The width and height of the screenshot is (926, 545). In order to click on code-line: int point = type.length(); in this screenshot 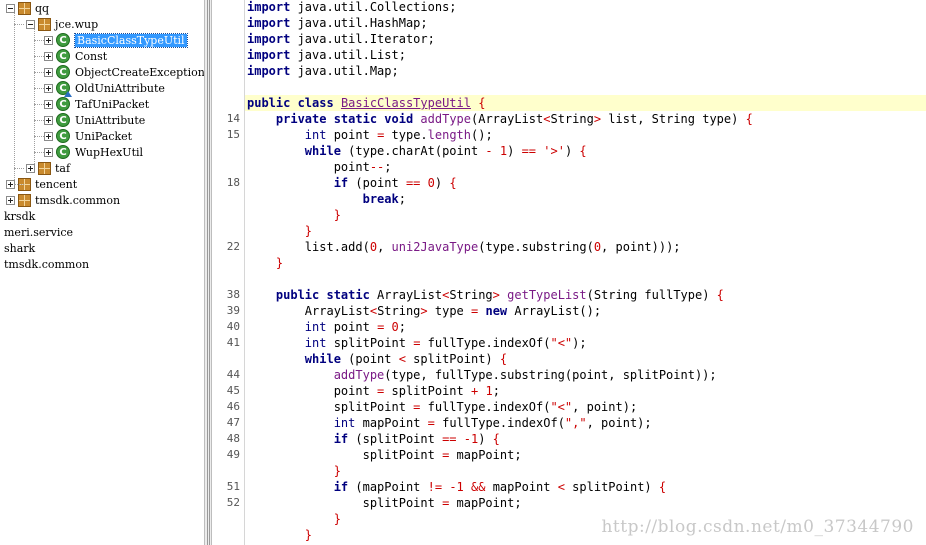, I will do `click(585, 135)`.